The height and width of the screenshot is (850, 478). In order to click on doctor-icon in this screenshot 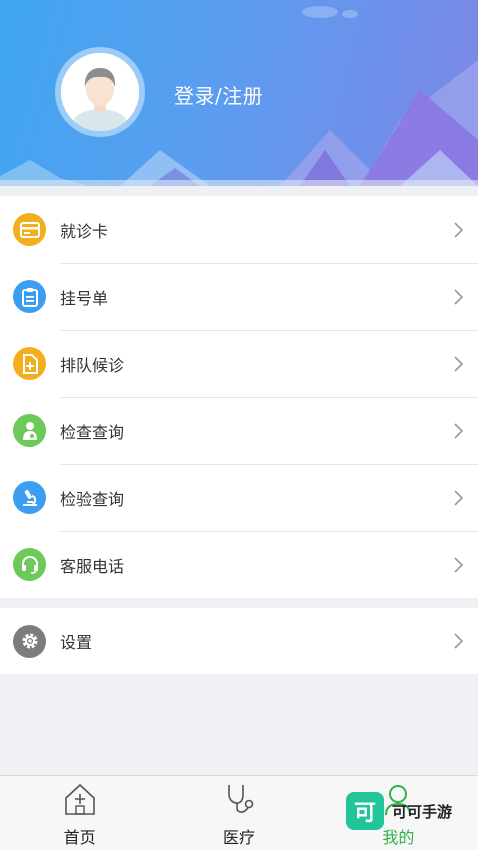, I will do `click(29, 430)`.